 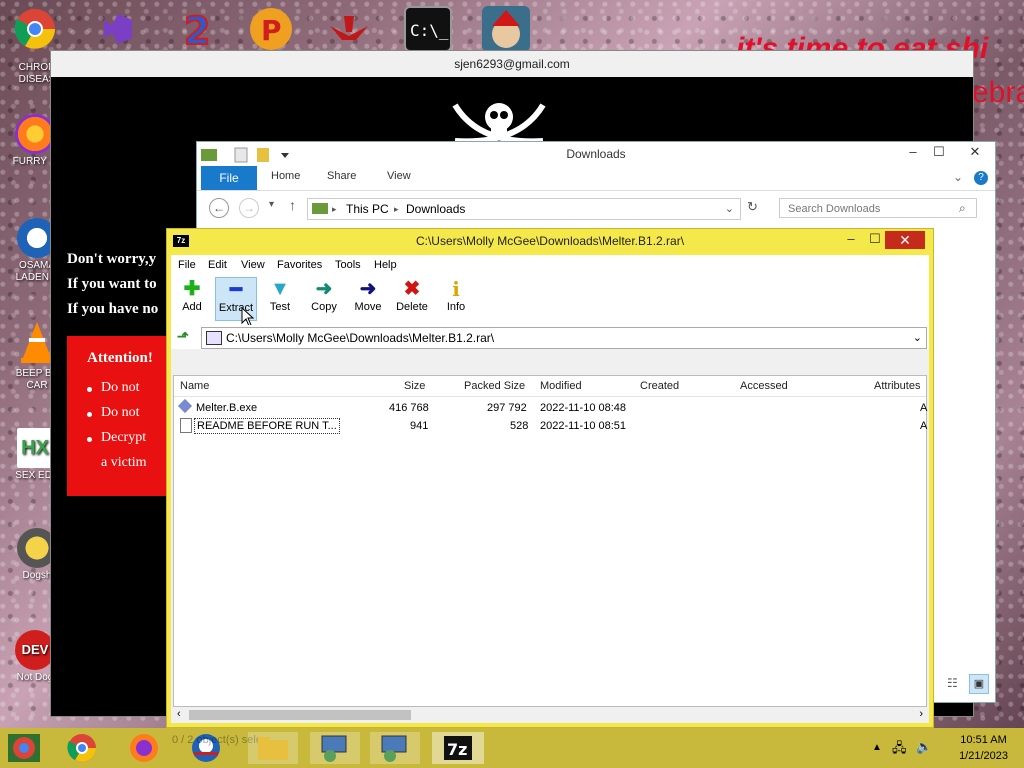 I want to click on back-icon: ←, so click(x=219, y=208).